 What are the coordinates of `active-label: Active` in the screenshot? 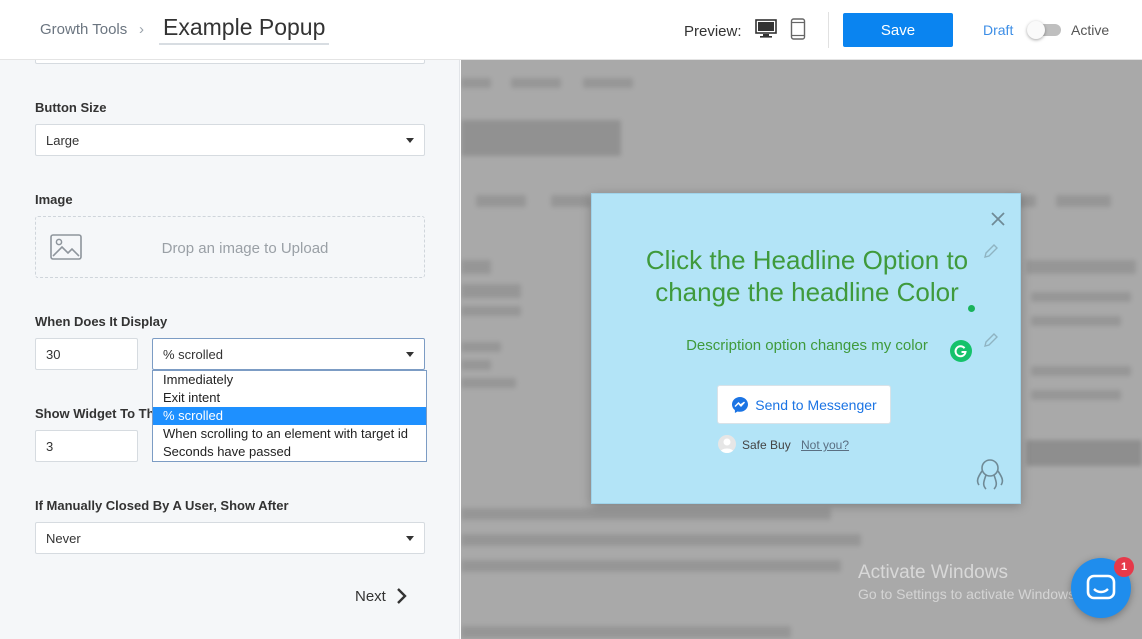 It's located at (1090, 30).